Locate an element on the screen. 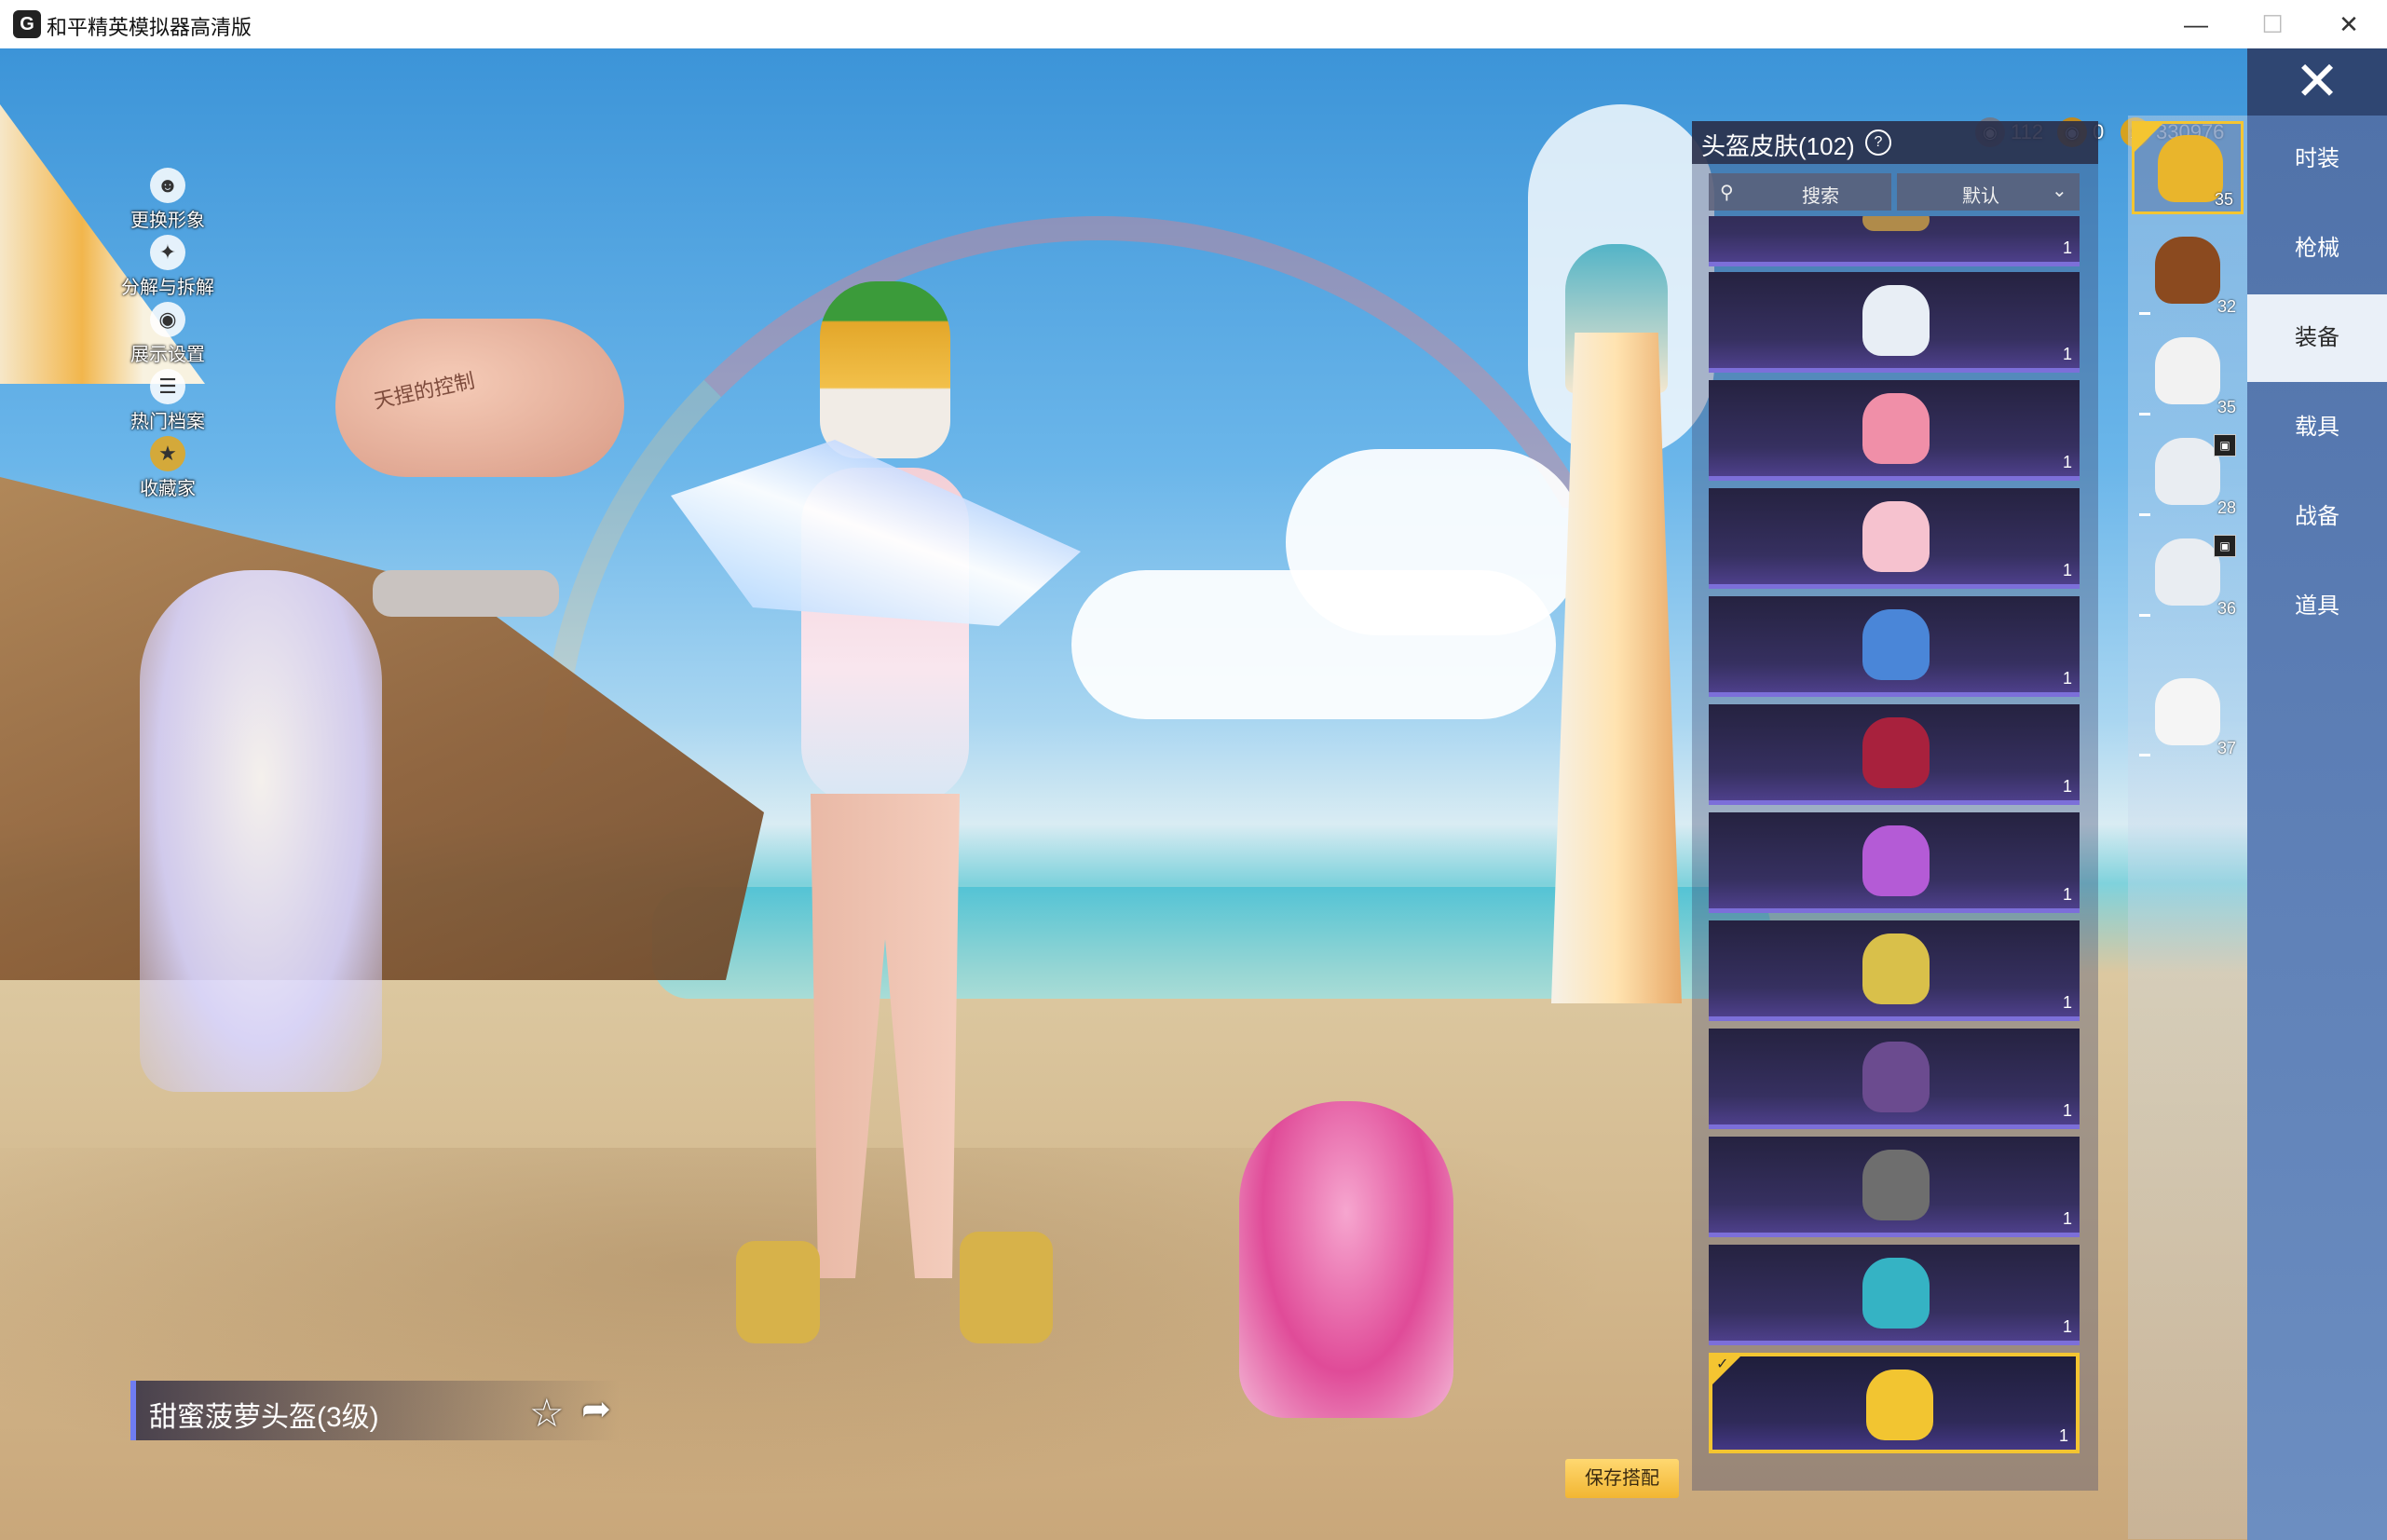 This screenshot has width=2387, height=1540. tab-fashion: 时装 is located at coordinates (2317, 159).